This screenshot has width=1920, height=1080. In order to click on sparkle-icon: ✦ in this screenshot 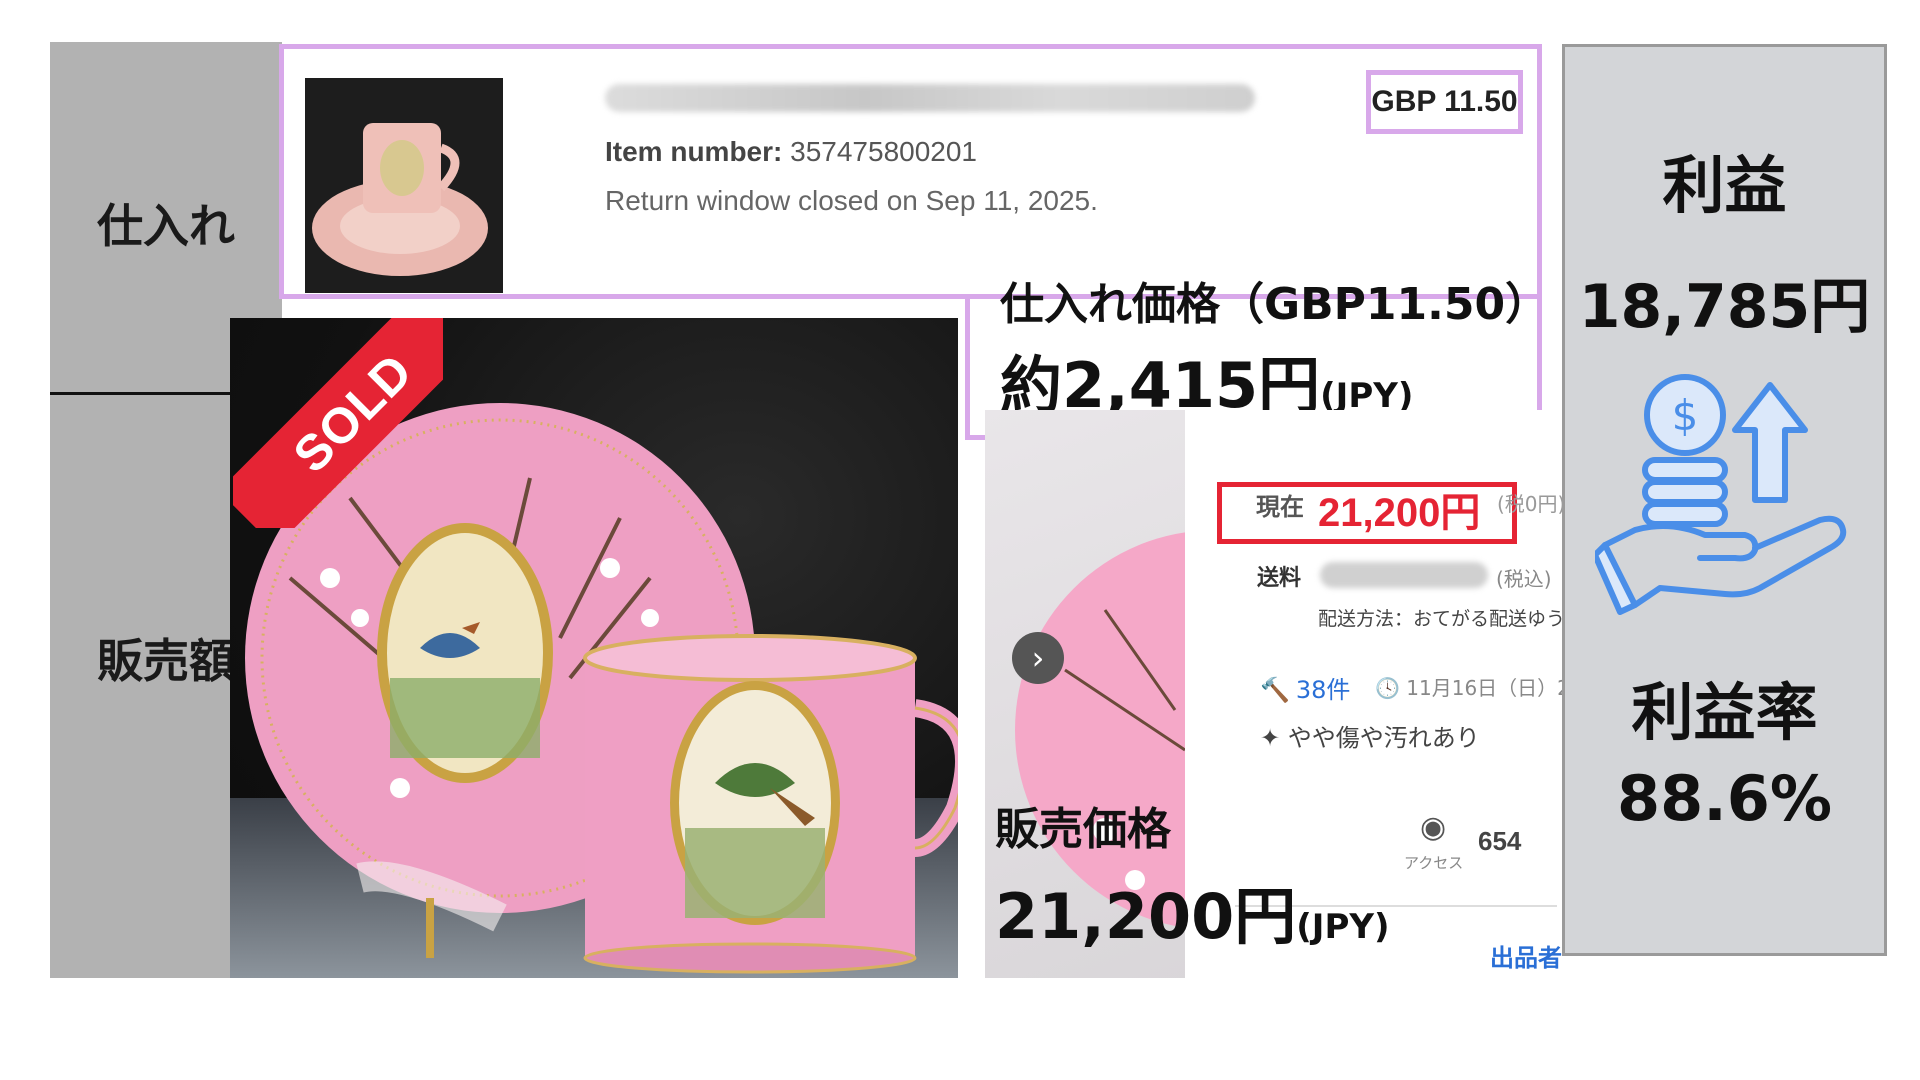, I will do `click(1274, 738)`.